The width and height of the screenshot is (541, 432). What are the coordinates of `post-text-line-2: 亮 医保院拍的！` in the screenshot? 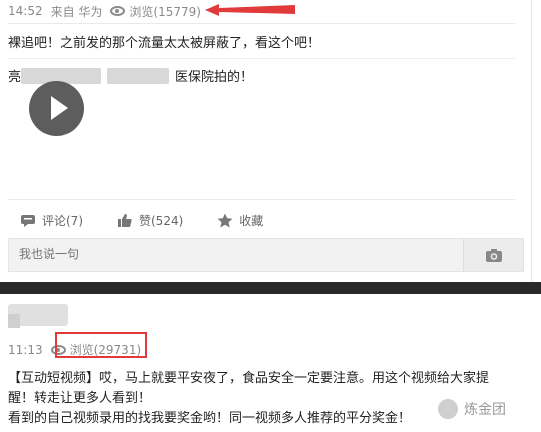 It's located at (130, 75).